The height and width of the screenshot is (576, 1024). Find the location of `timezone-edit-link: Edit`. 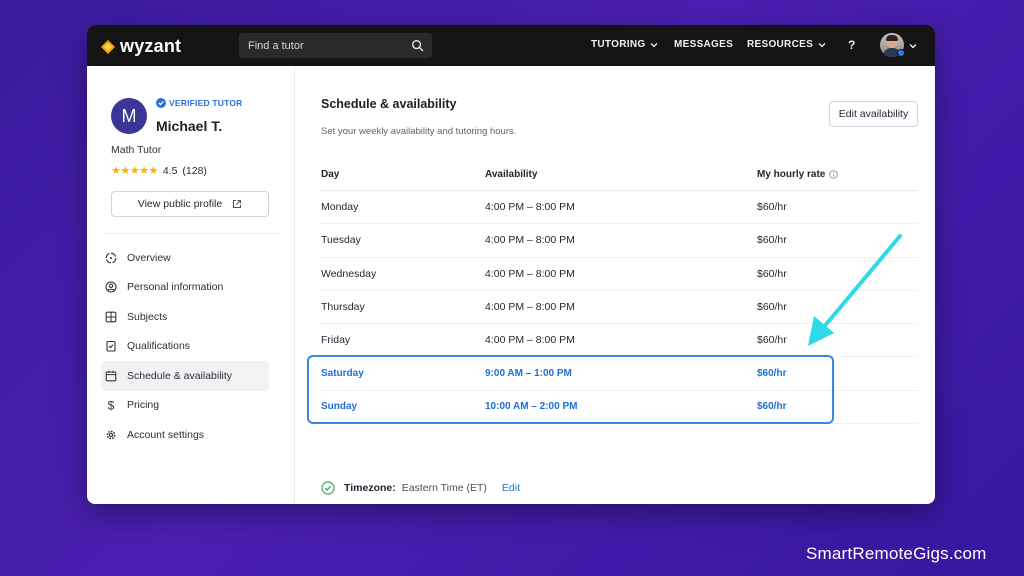

timezone-edit-link: Edit is located at coordinates (511, 488).